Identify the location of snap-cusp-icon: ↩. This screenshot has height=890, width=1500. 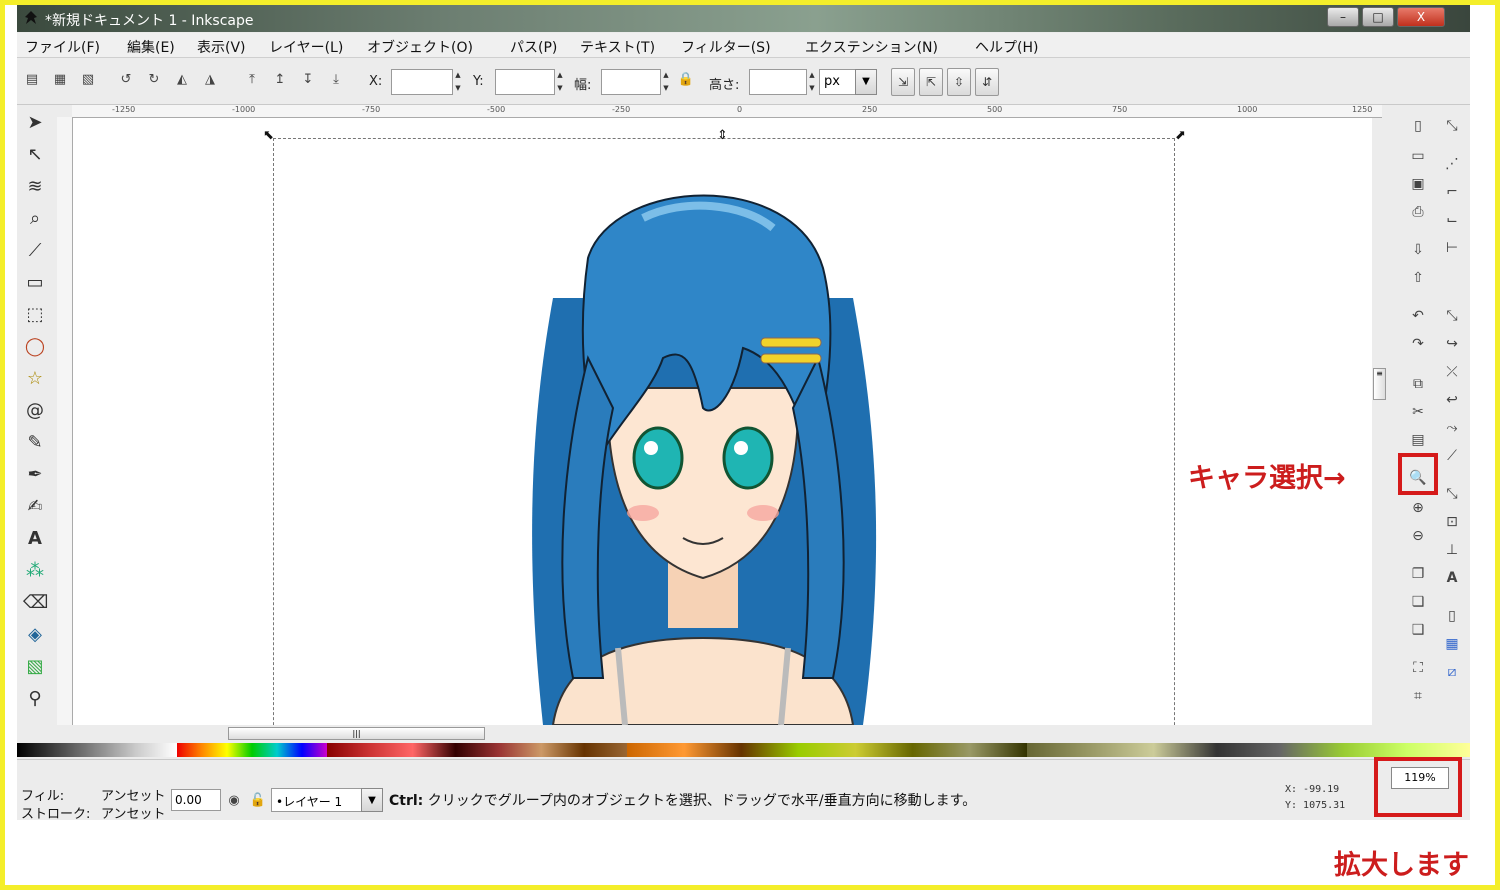
(1452, 400).